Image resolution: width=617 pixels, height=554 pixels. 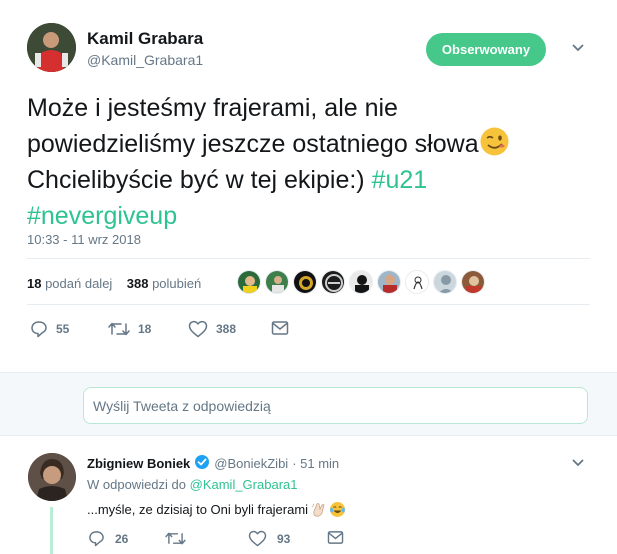 I want to click on likes-stat: 388 polubień, so click(x=164, y=283).